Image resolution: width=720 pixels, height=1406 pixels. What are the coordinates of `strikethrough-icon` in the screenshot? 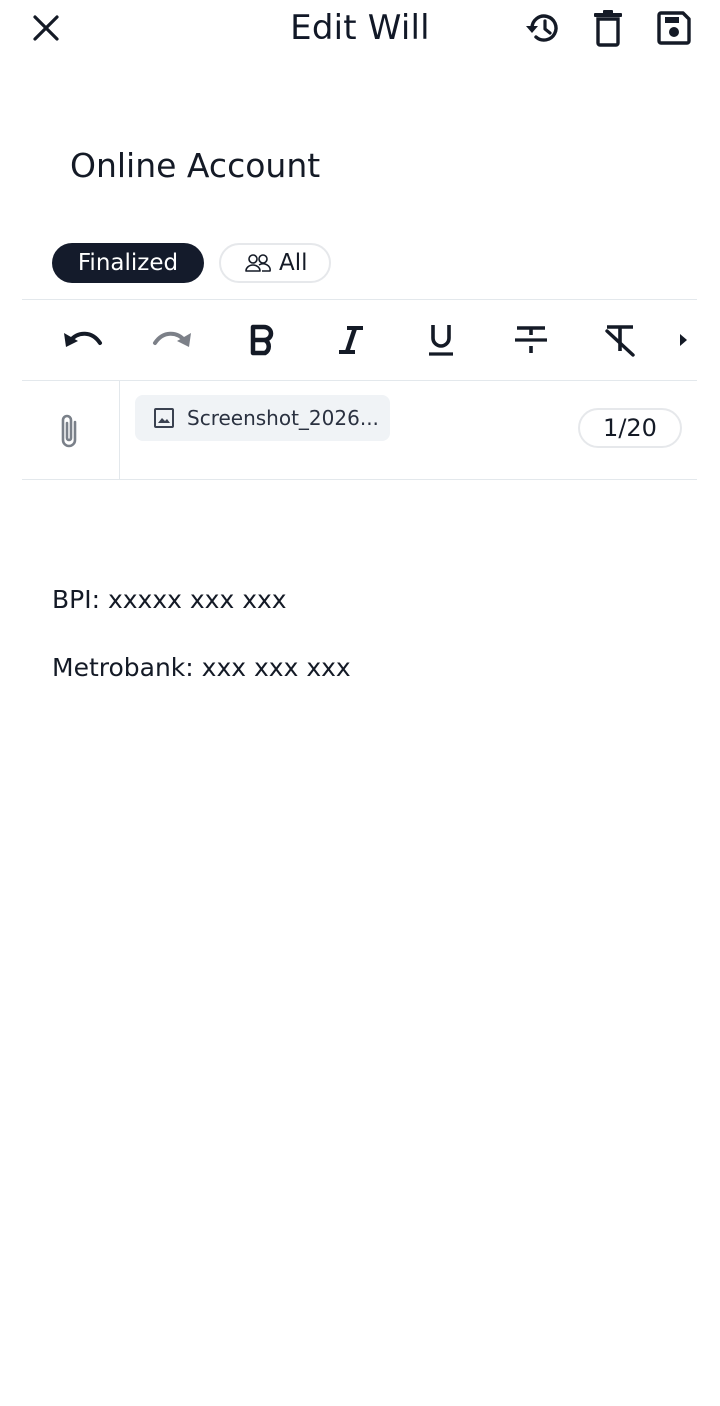 It's located at (531, 339).